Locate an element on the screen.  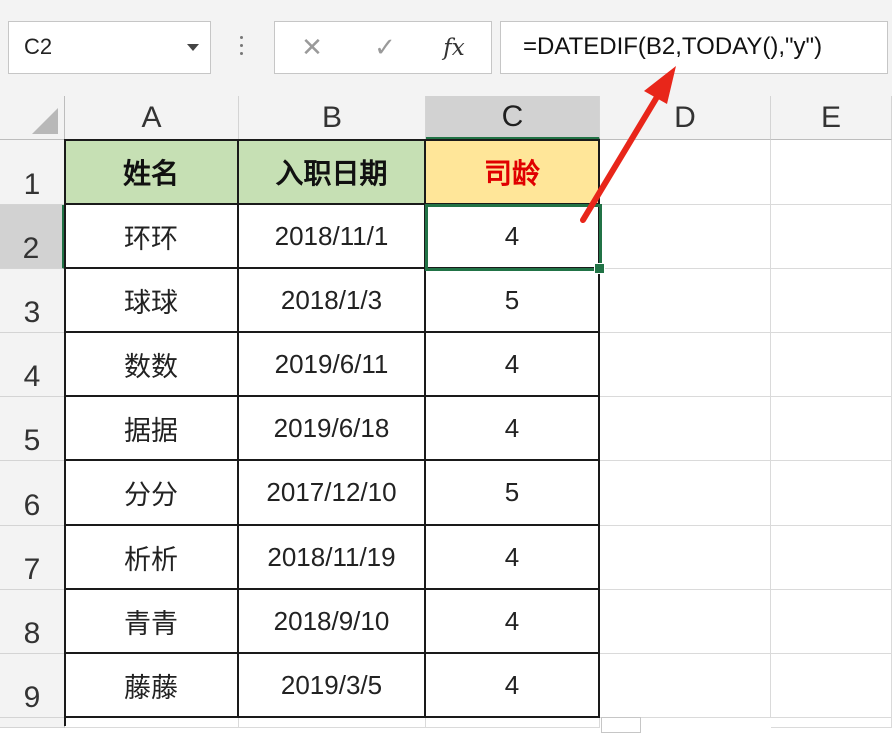
row-header-6: 6 is located at coordinates (32, 493).